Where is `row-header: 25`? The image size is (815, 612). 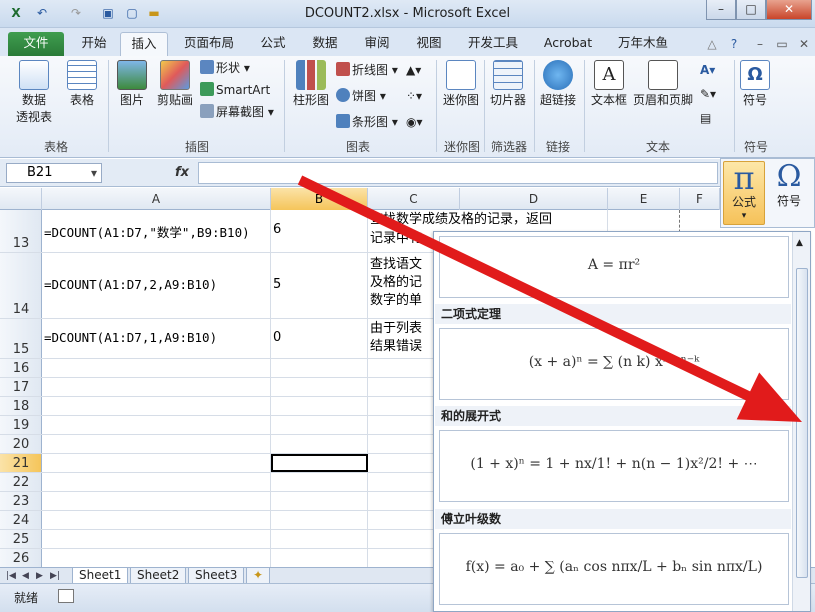
row-header: 25 is located at coordinates (21, 539).